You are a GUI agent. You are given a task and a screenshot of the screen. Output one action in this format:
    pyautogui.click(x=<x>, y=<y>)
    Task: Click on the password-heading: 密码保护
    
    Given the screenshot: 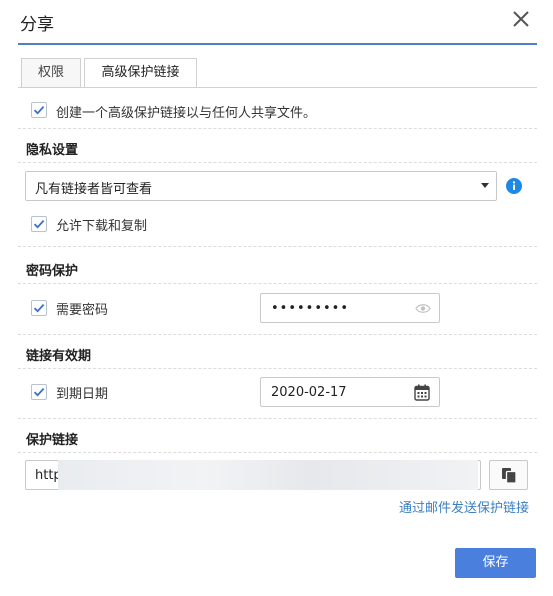 What is the action you would take?
    pyautogui.click(x=52, y=271)
    